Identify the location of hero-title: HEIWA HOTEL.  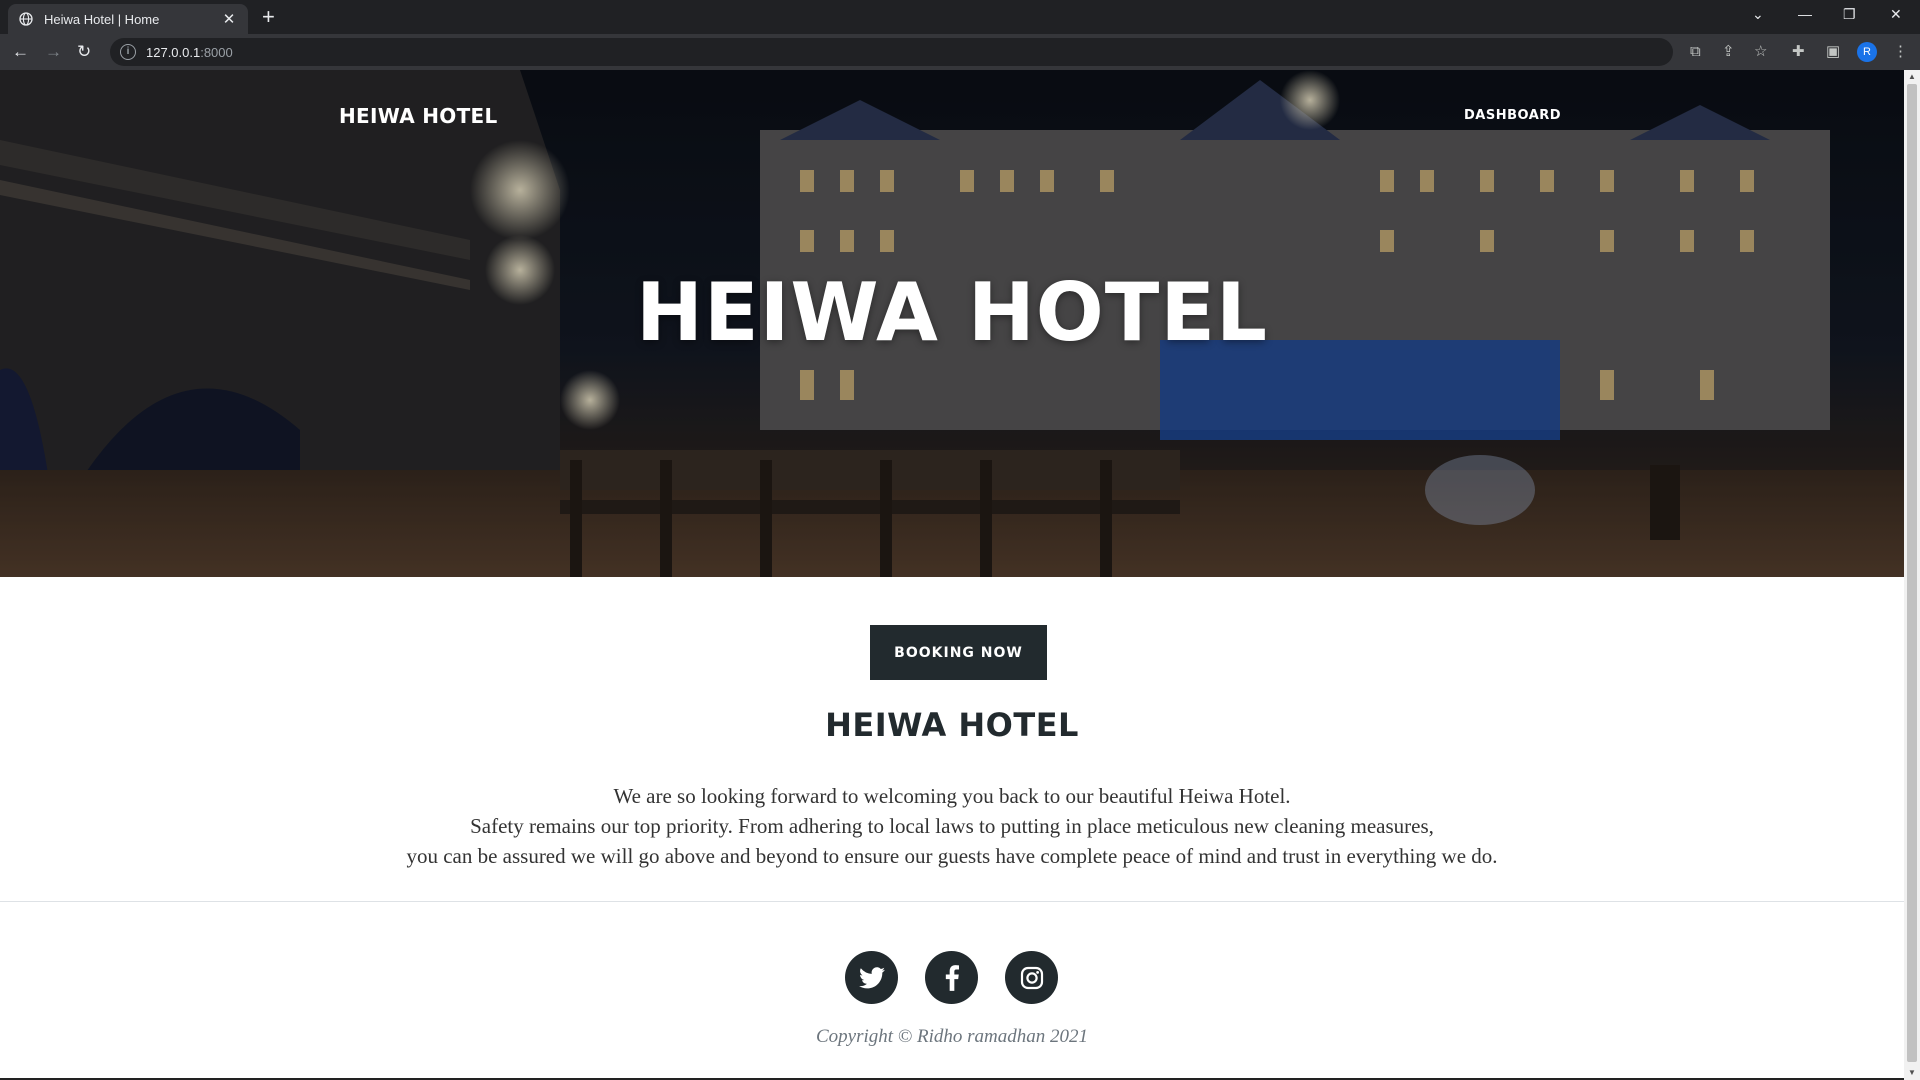
(952, 312).